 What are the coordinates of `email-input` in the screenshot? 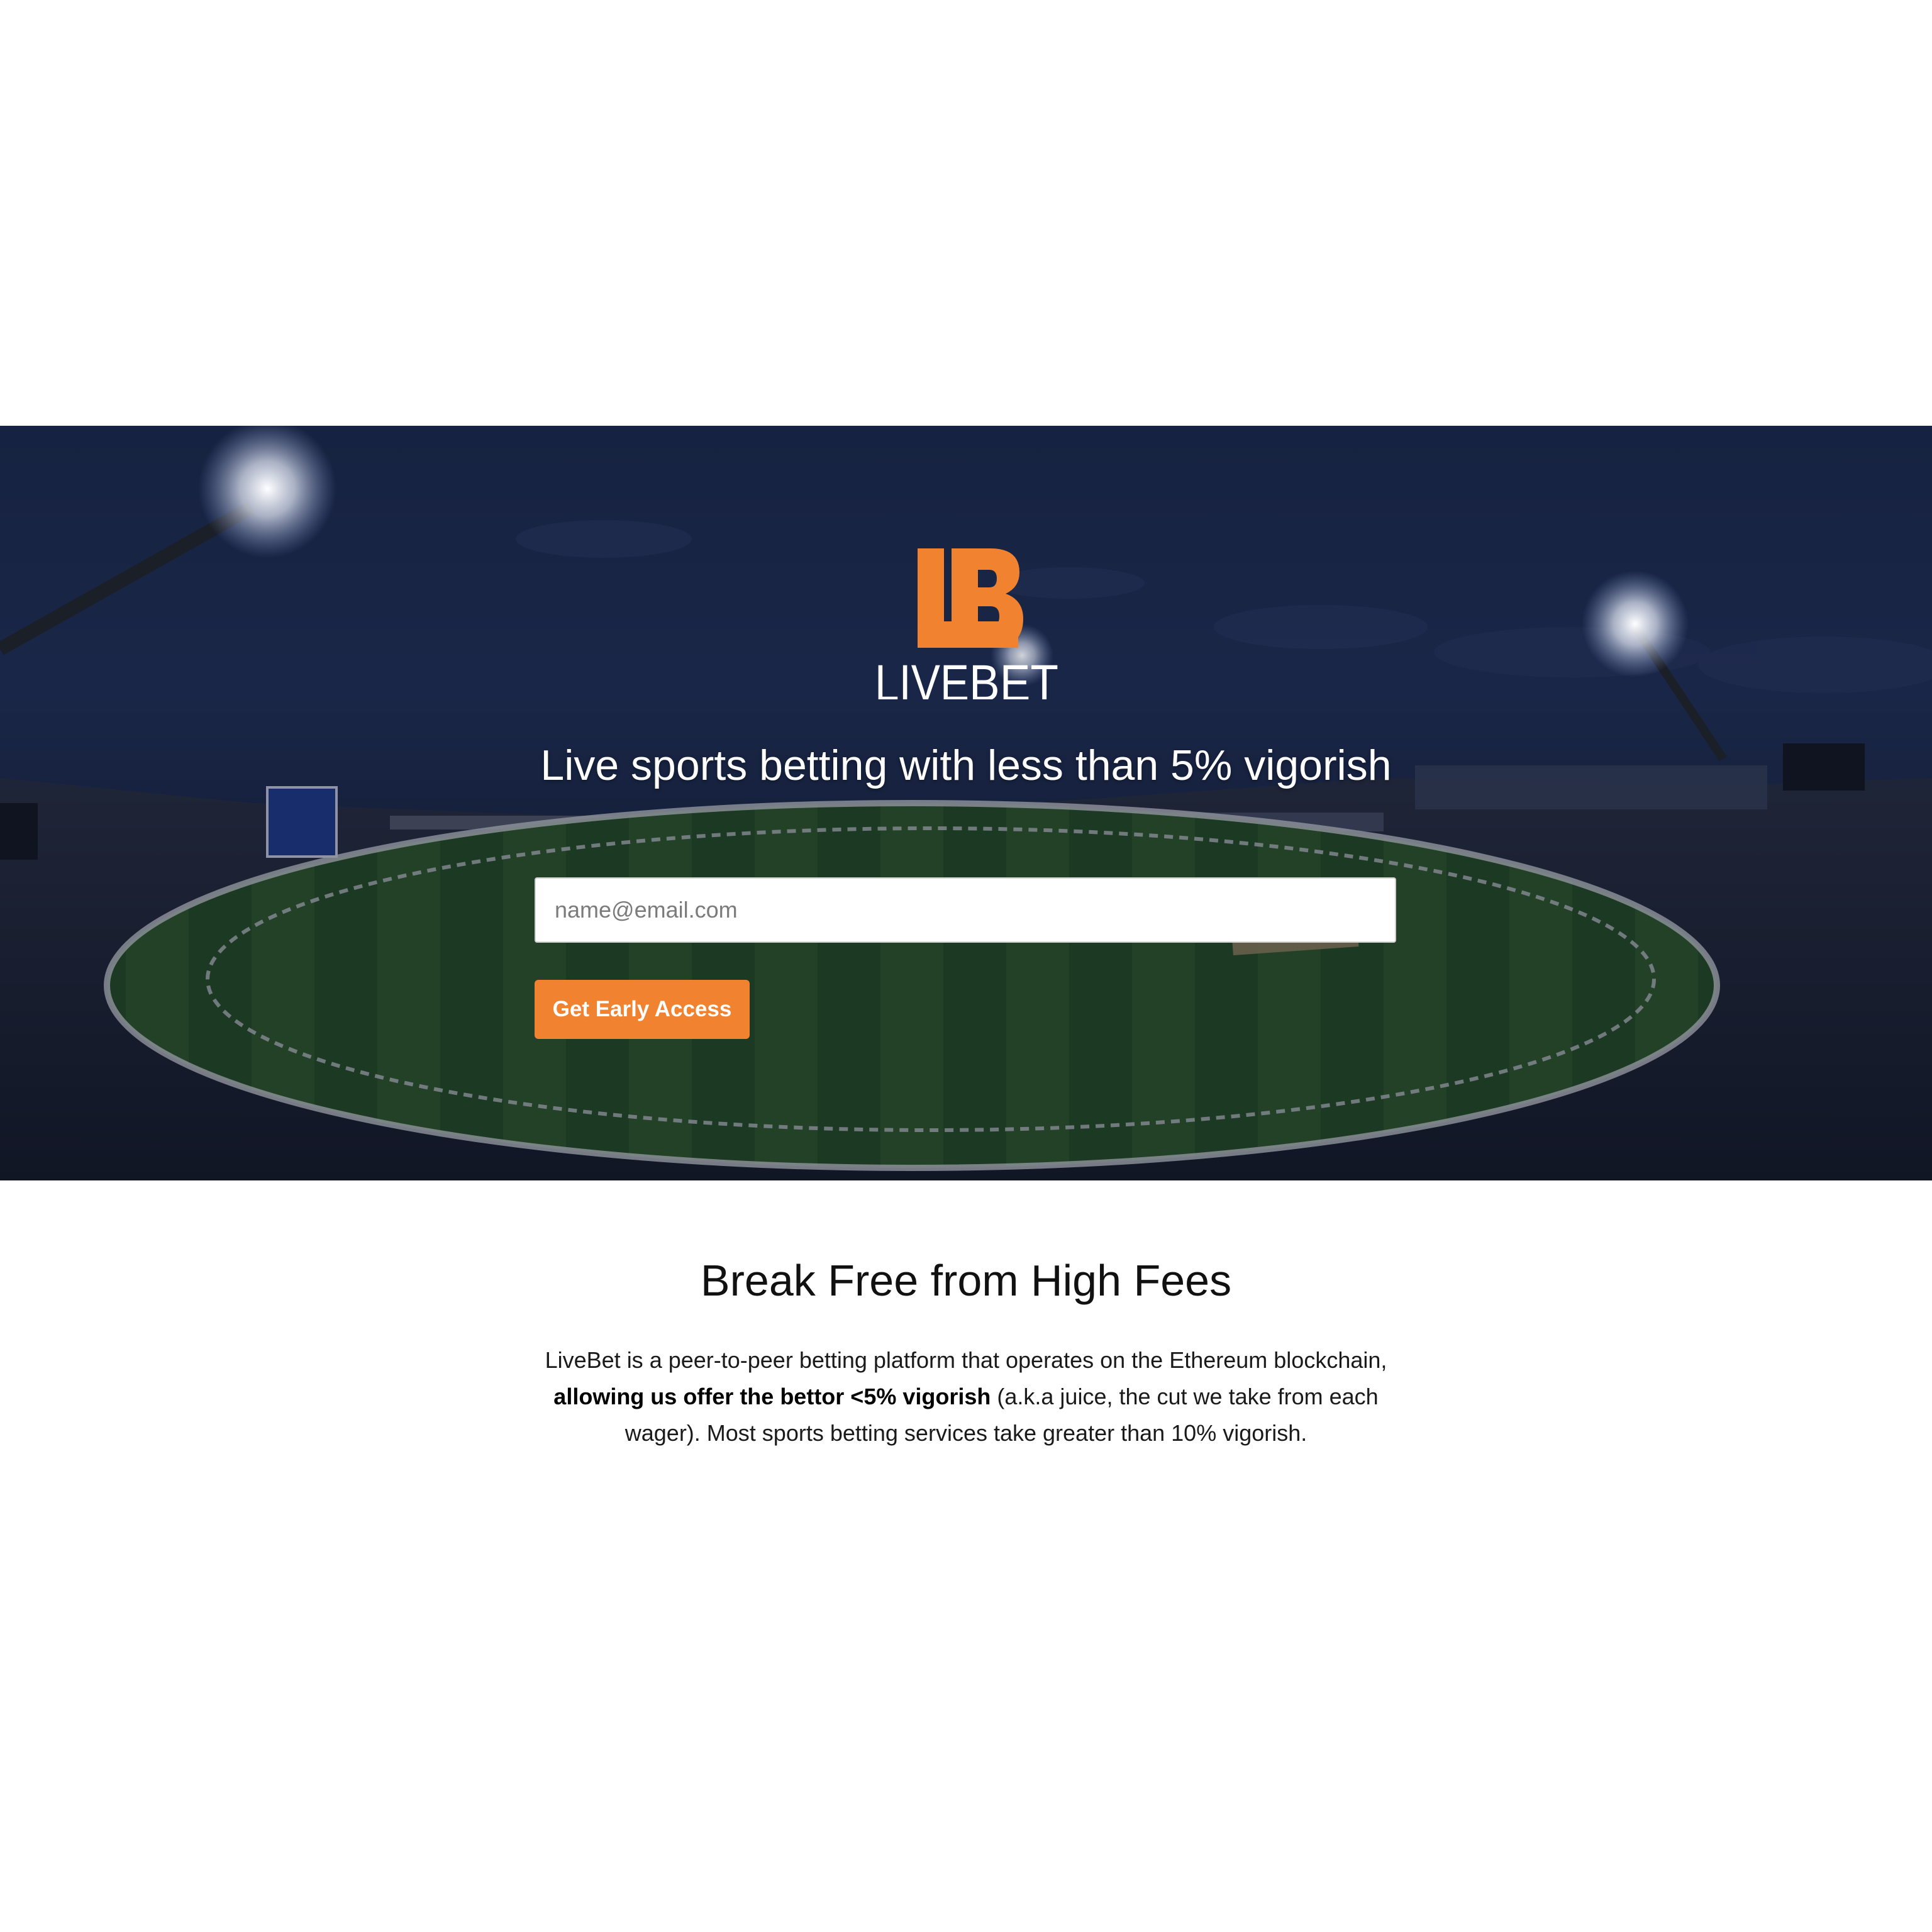 It's located at (965, 910).